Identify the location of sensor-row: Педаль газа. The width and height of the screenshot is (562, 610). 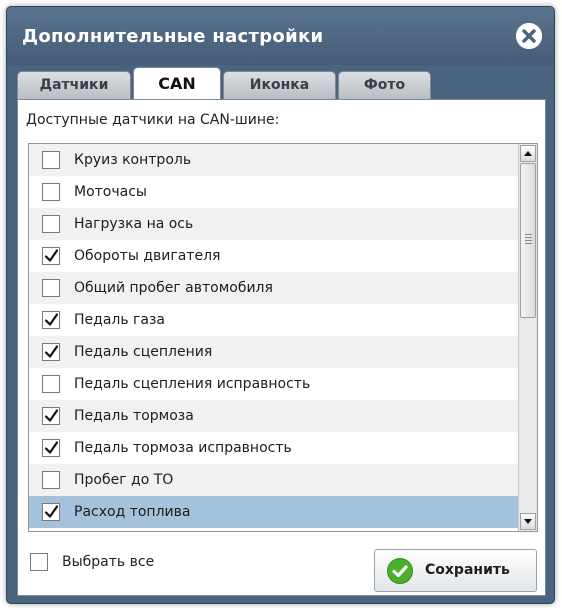
(274, 320).